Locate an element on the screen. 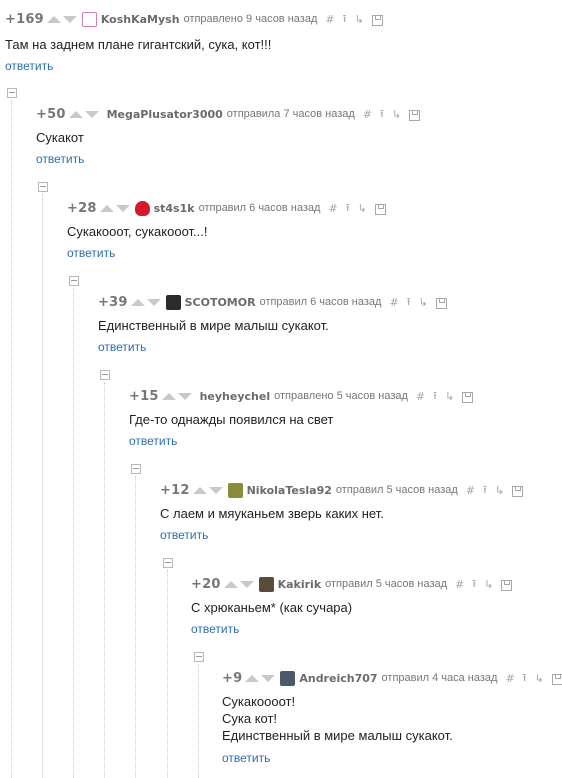 This screenshot has width=562, height=778. username: SCOTOMOR is located at coordinates (220, 302).